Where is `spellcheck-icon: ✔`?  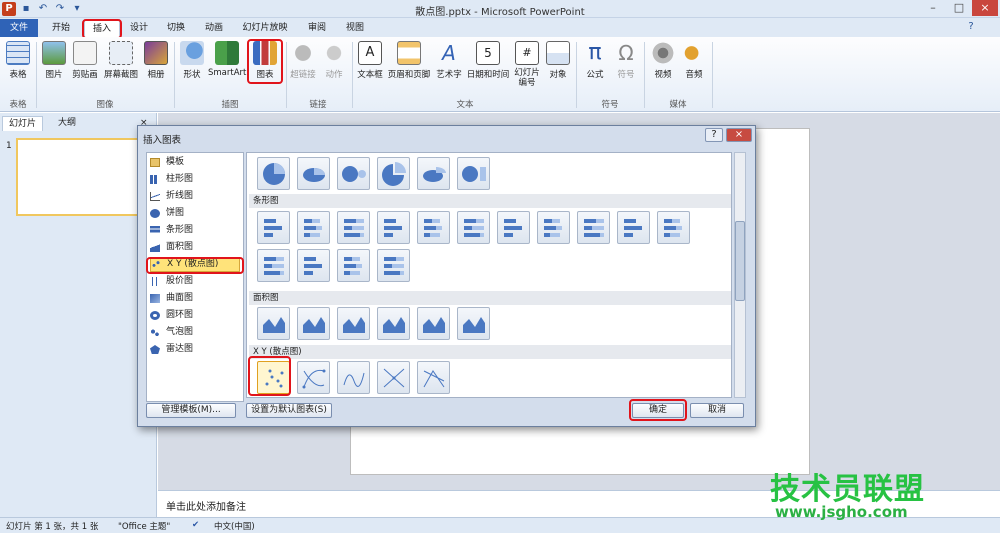 spellcheck-icon: ✔ is located at coordinates (195, 525).